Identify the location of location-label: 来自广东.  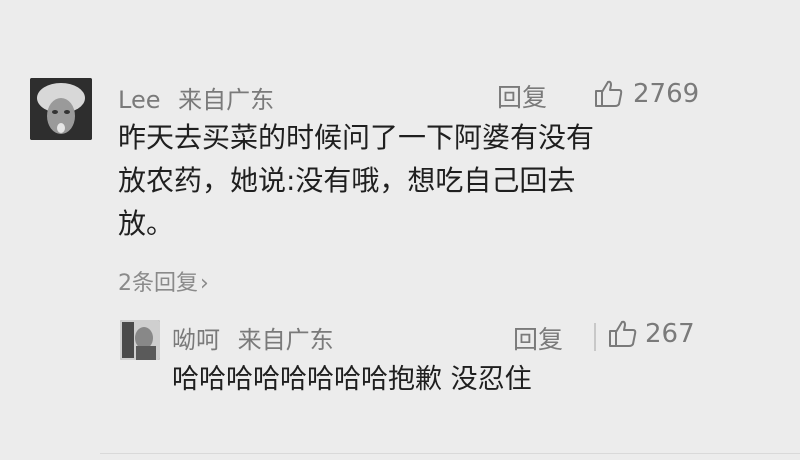
(226, 100).